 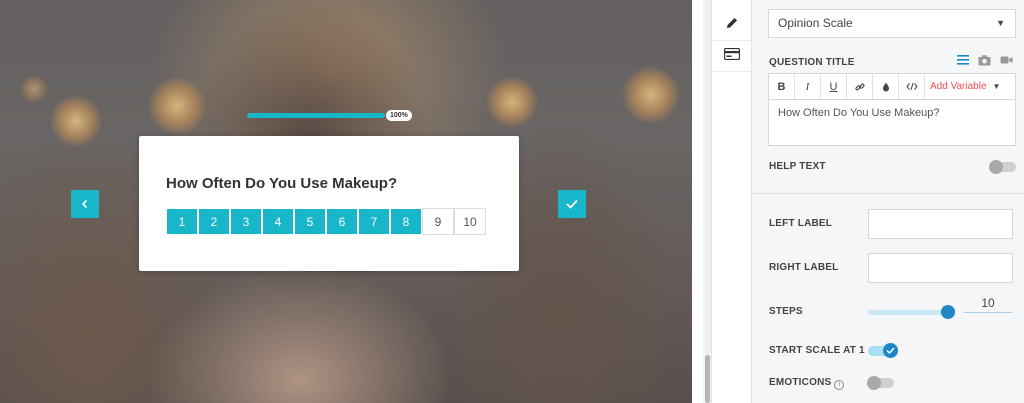 What do you see at coordinates (807, 383) in the screenshot?
I see `emoticons-label: EMOTICONS i` at bounding box center [807, 383].